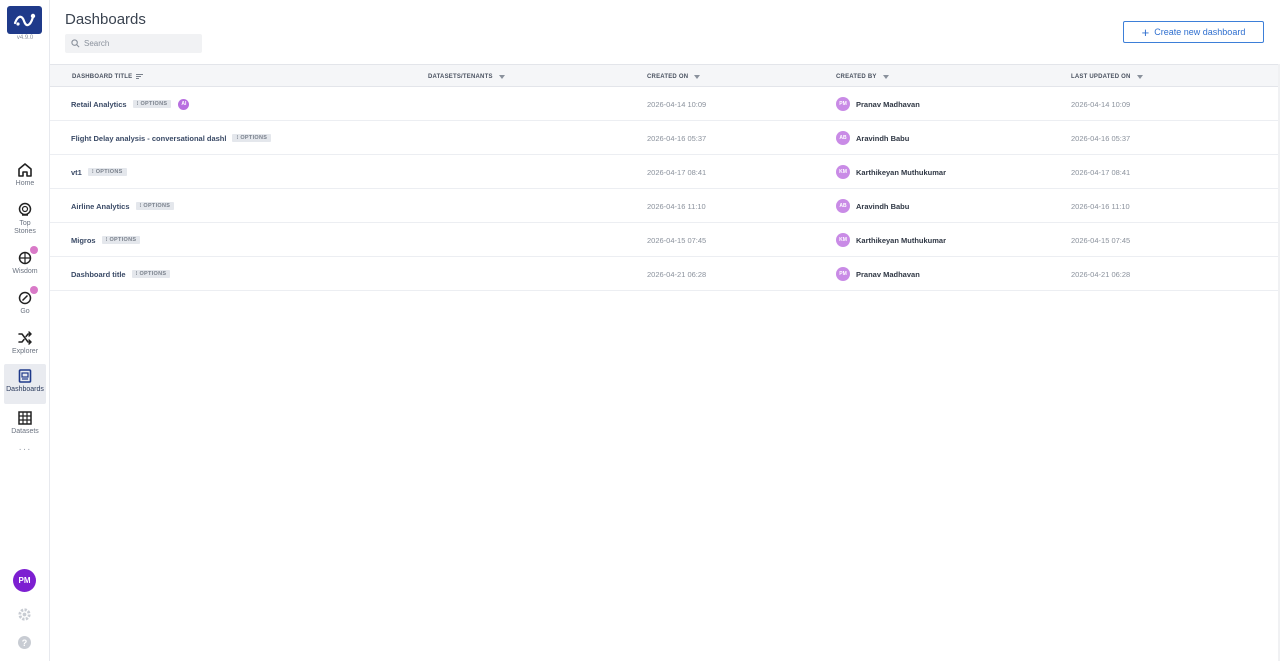 This screenshot has height=661, width=1280. What do you see at coordinates (1100, 206) in the screenshot?
I see `updated-on-cell: 2026-04-16 11:10` at bounding box center [1100, 206].